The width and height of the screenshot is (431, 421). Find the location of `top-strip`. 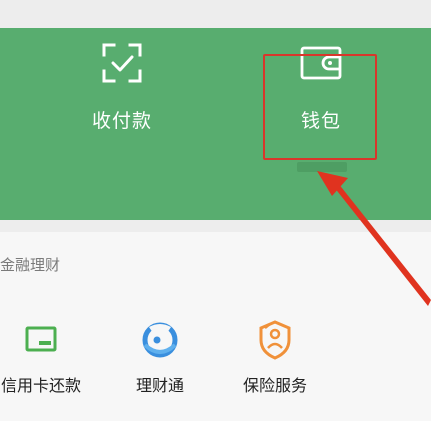

top-strip is located at coordinates (215, 14).